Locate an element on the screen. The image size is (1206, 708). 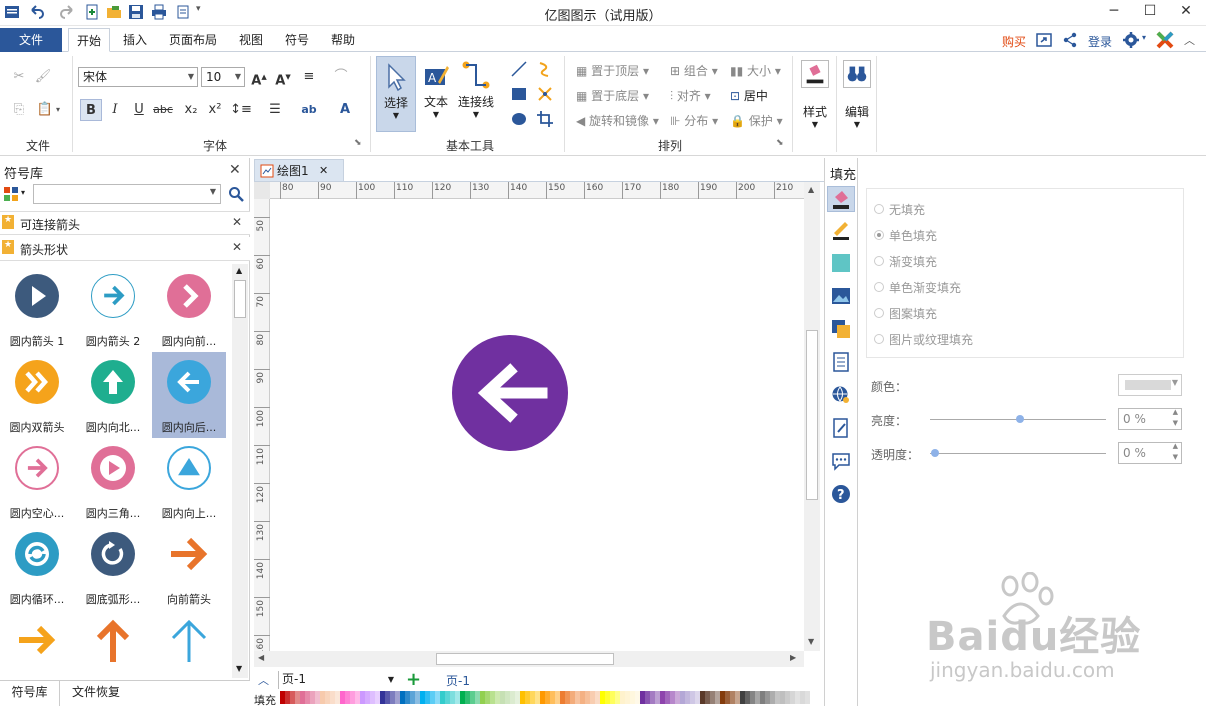
close-library-icon: ✕ is located at coordinates (235, 170).